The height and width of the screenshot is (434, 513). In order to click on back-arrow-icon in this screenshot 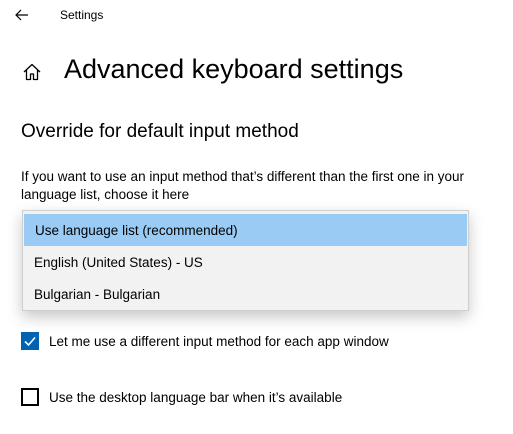, I will do `click(21, 15)`.